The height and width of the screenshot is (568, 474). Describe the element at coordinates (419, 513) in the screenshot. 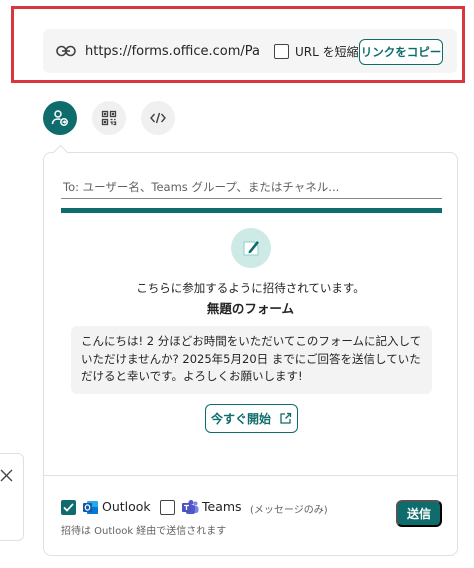

I see `send-button: 送信` at that location.